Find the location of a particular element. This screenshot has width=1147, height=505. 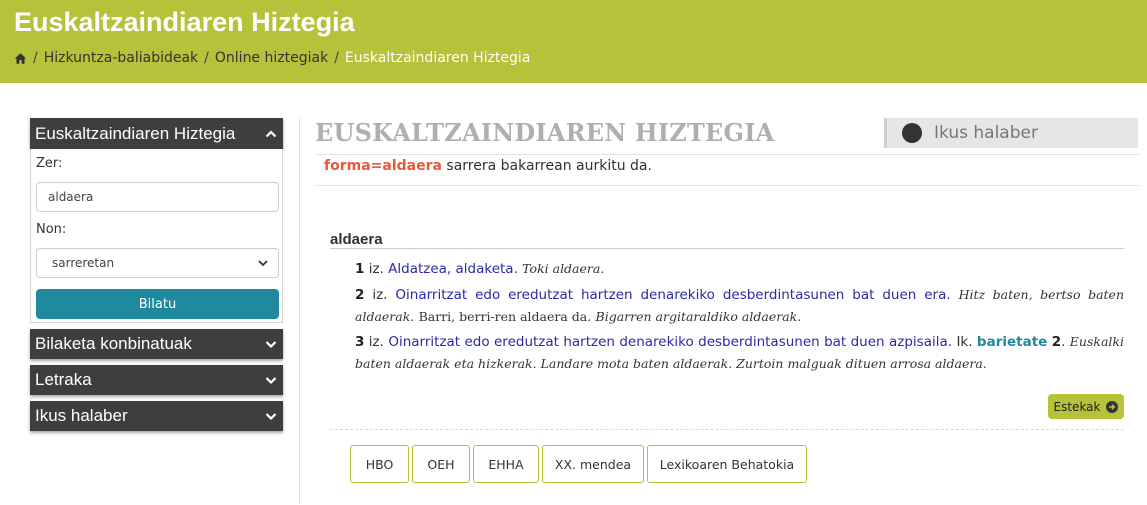

column-divider is located at coordinates (299, 311).